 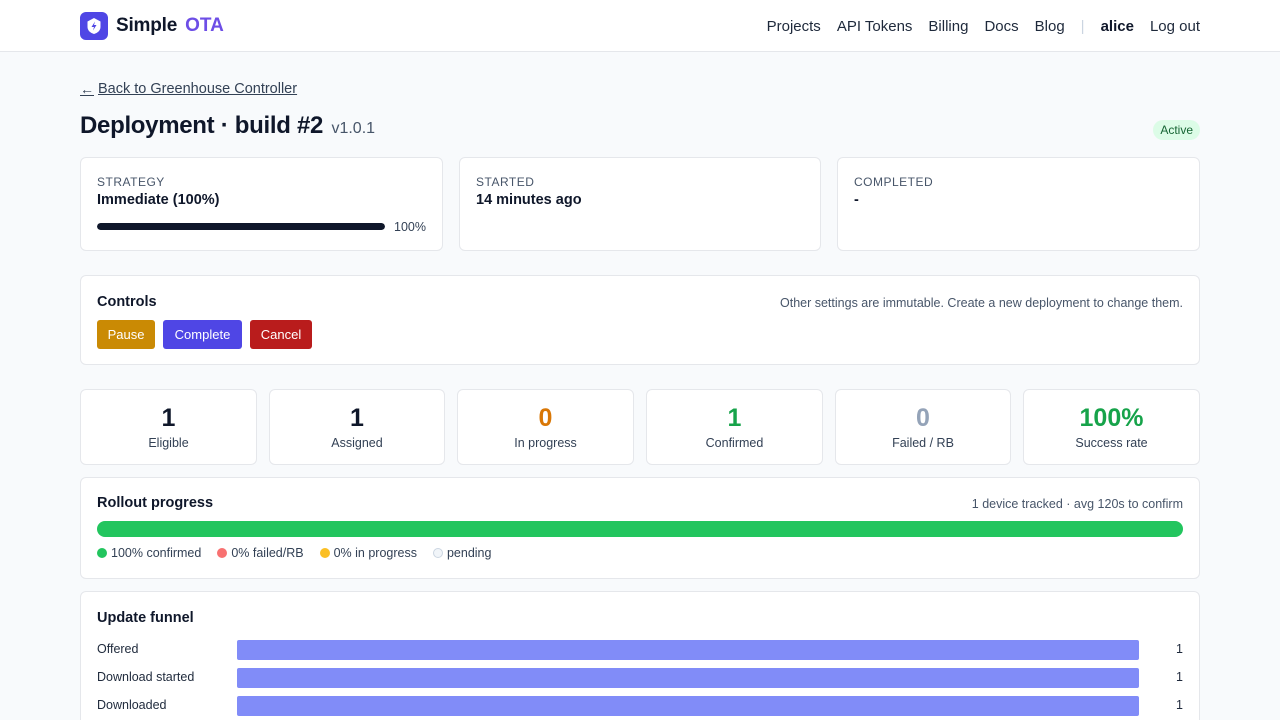 I want to click on confirmed-dot-icon, so click(x=102, y=553).